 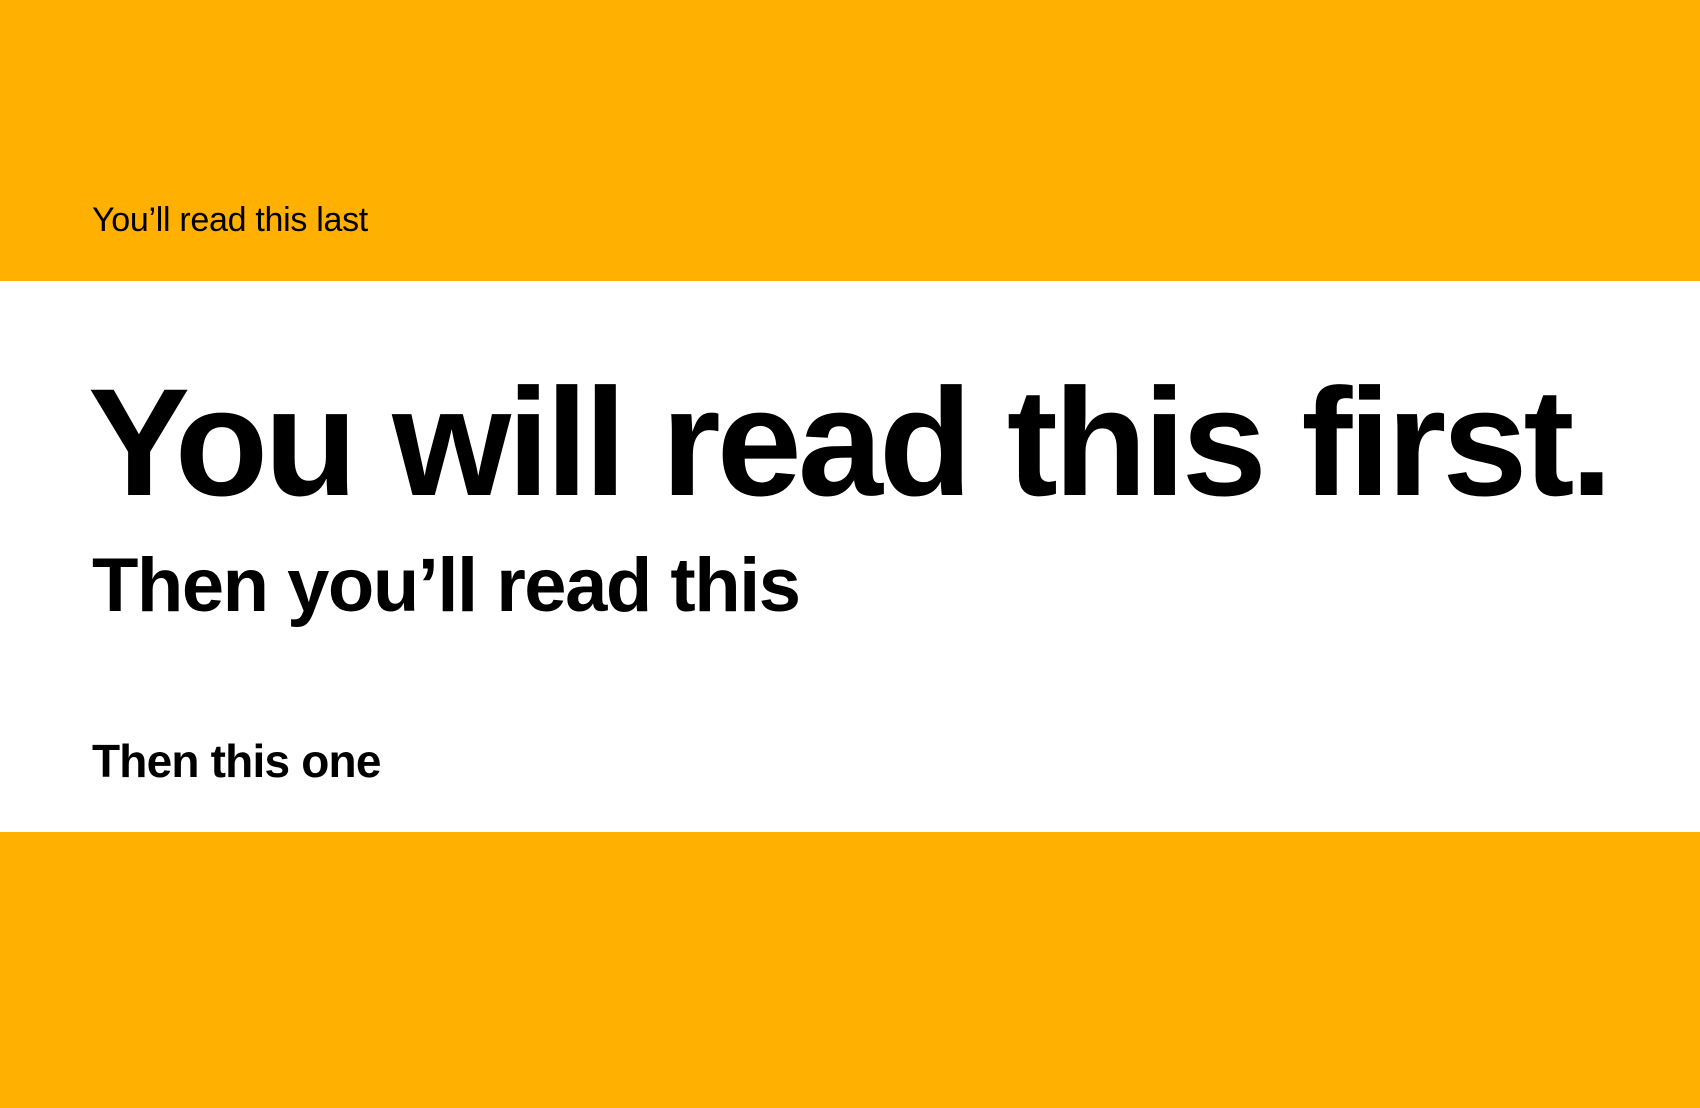 What do you see at coordinates (230, 220) in the screenshot?
I see `text-read-last: You’ll read this last` at bounding box center [230, 220].